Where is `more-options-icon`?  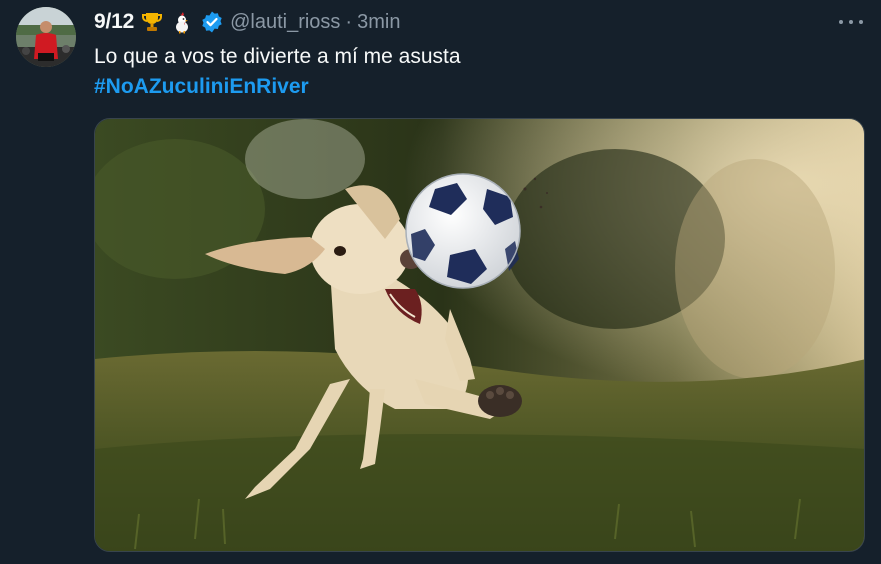 more-options-icon is located at coordinates (851, 22).